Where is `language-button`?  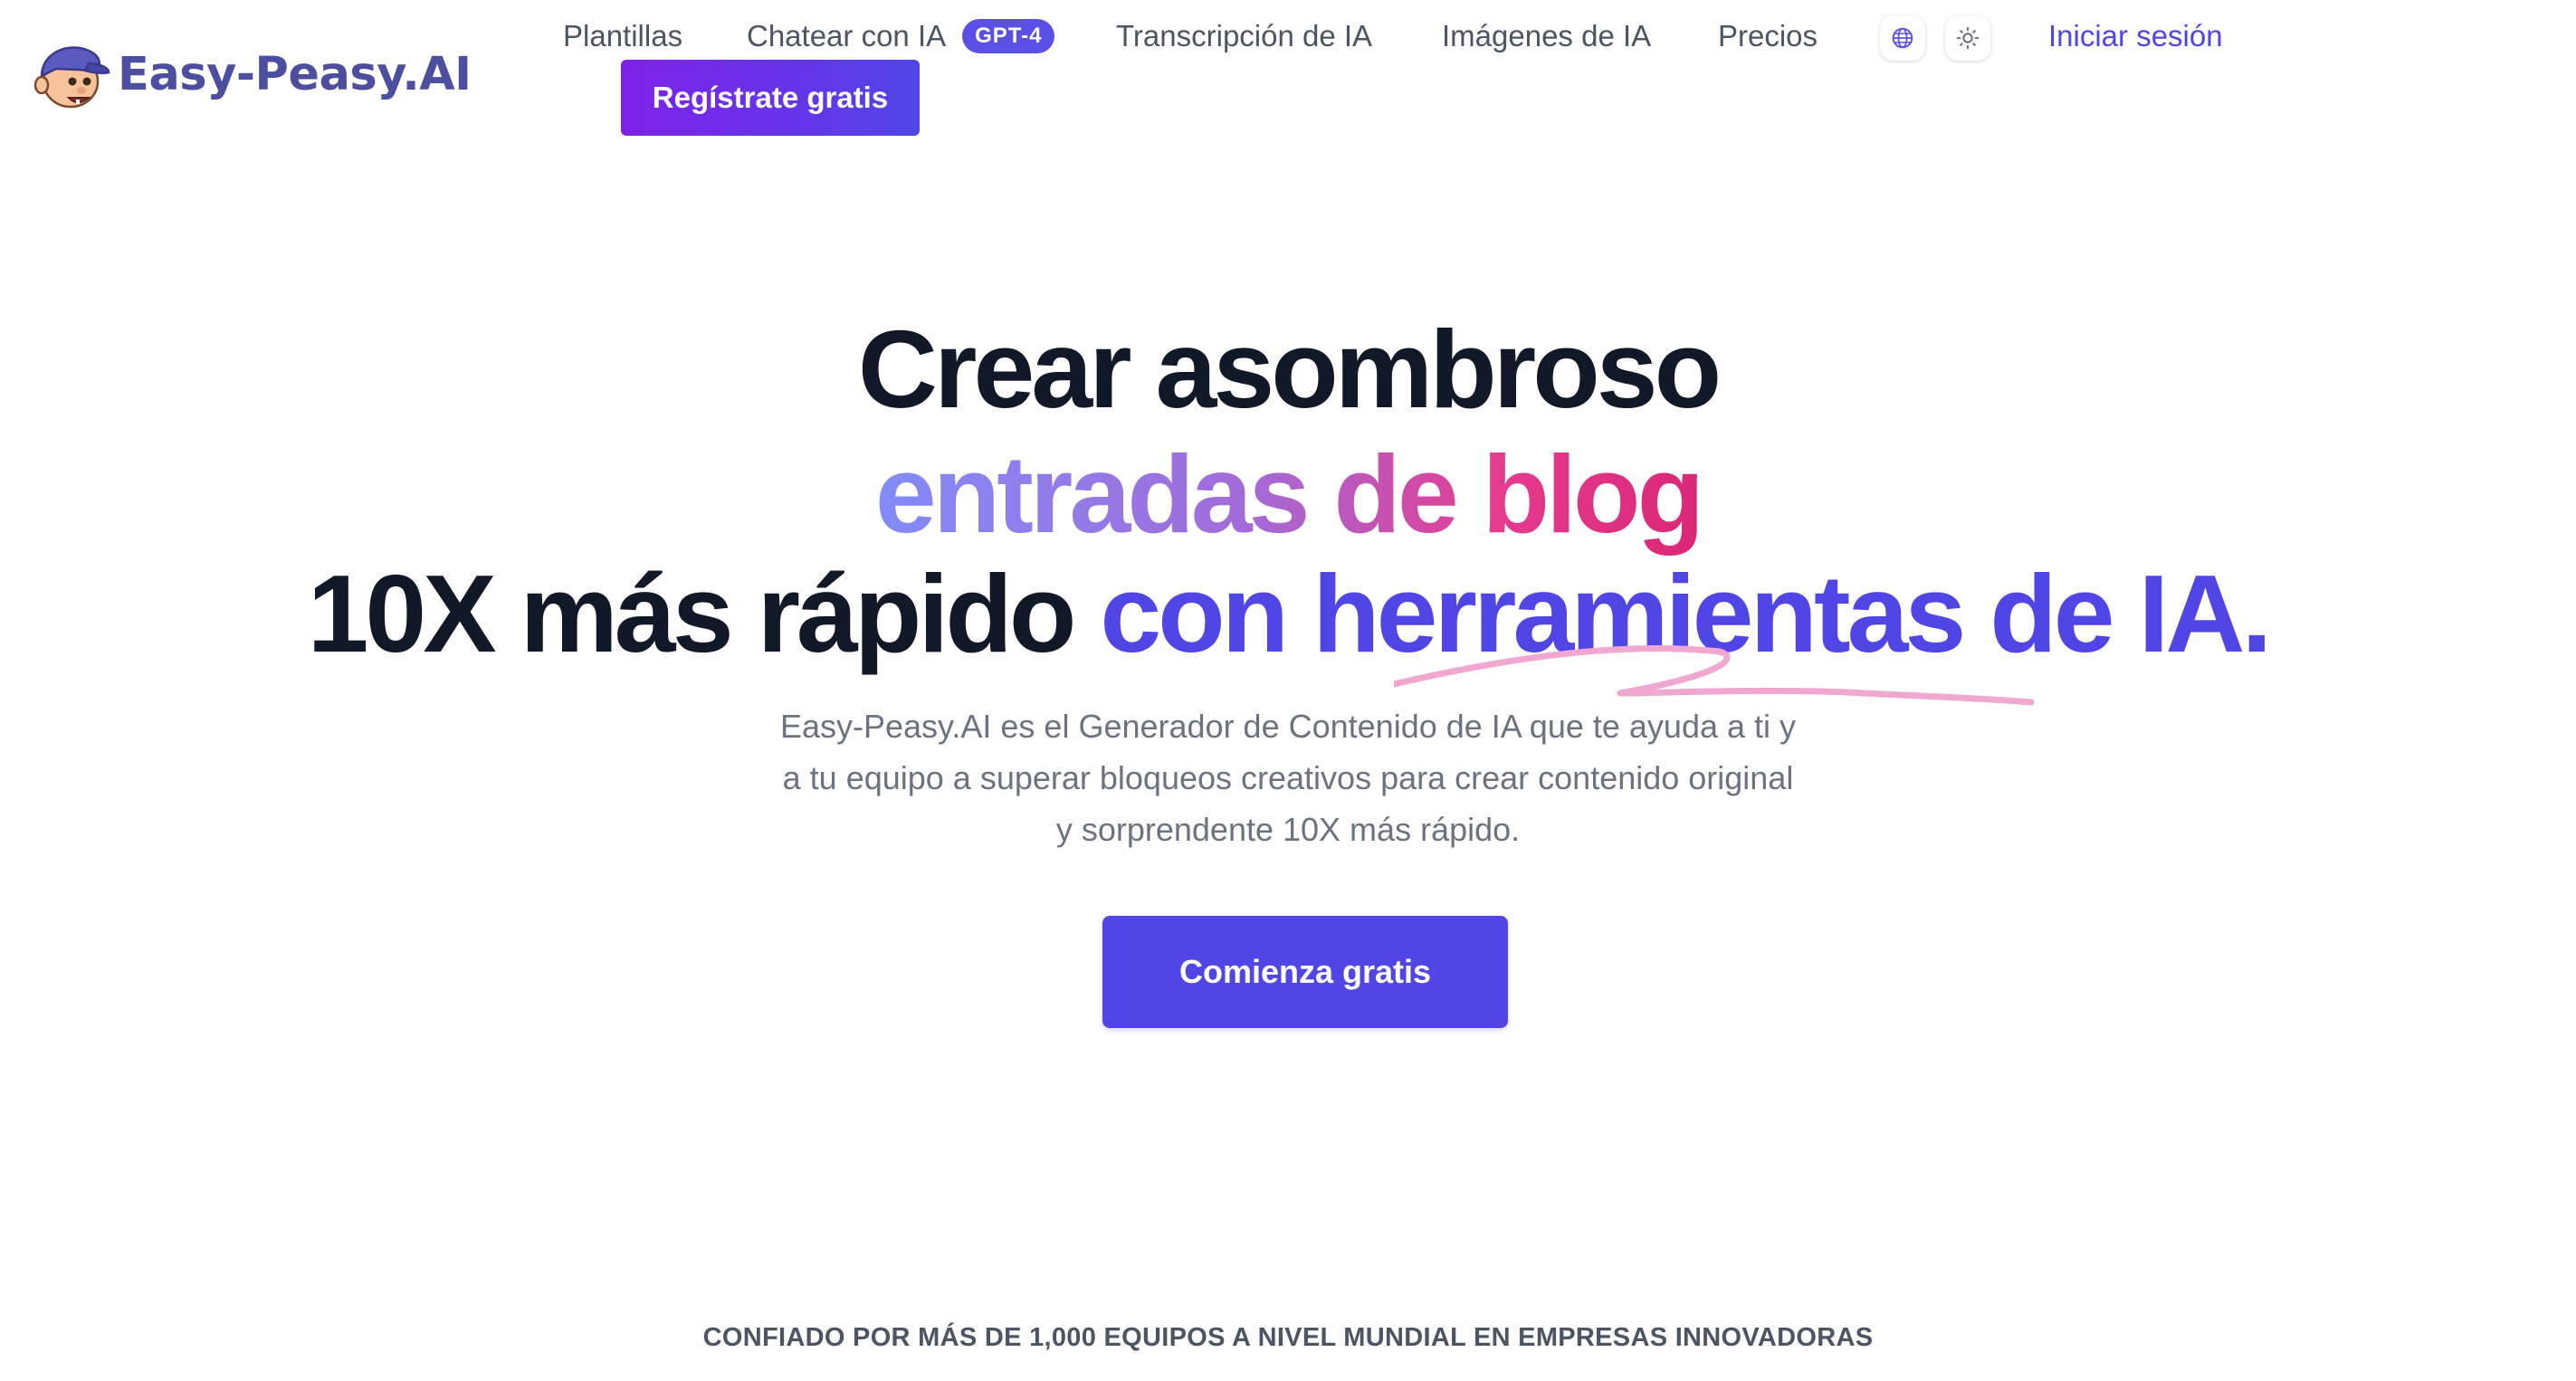
language-button is located at coordinates (1903, 38).